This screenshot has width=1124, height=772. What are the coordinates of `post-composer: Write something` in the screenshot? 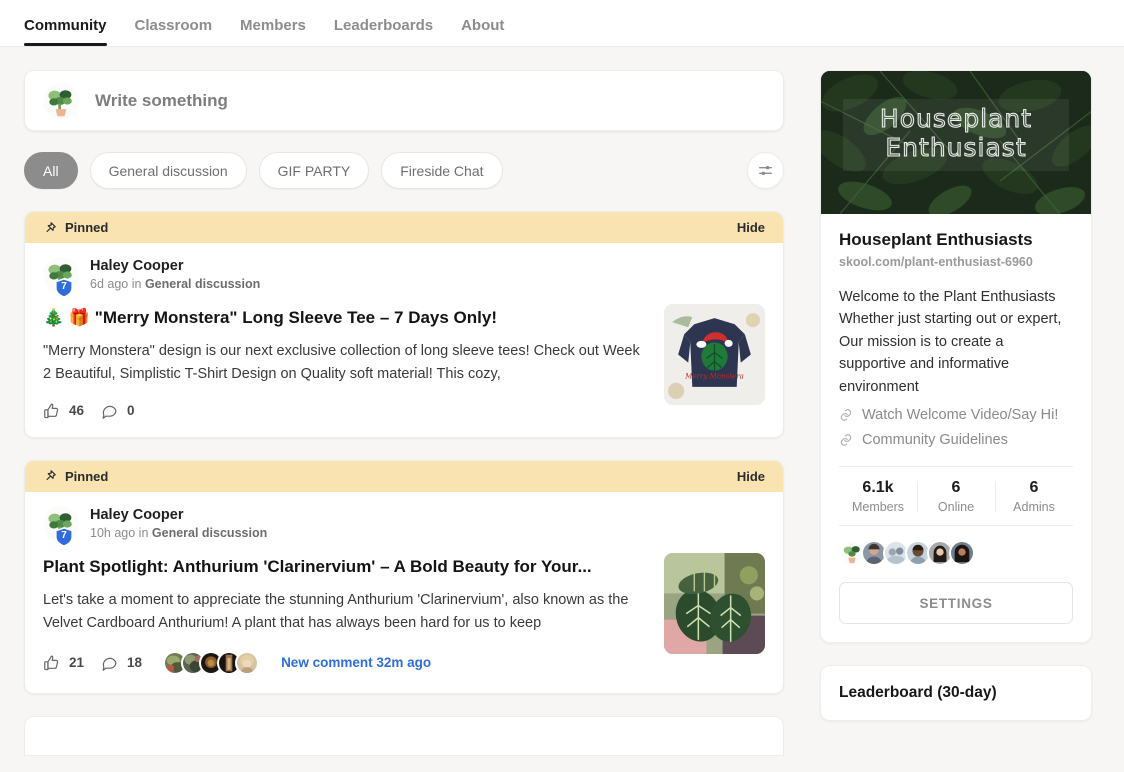 It's located at (404, 100).